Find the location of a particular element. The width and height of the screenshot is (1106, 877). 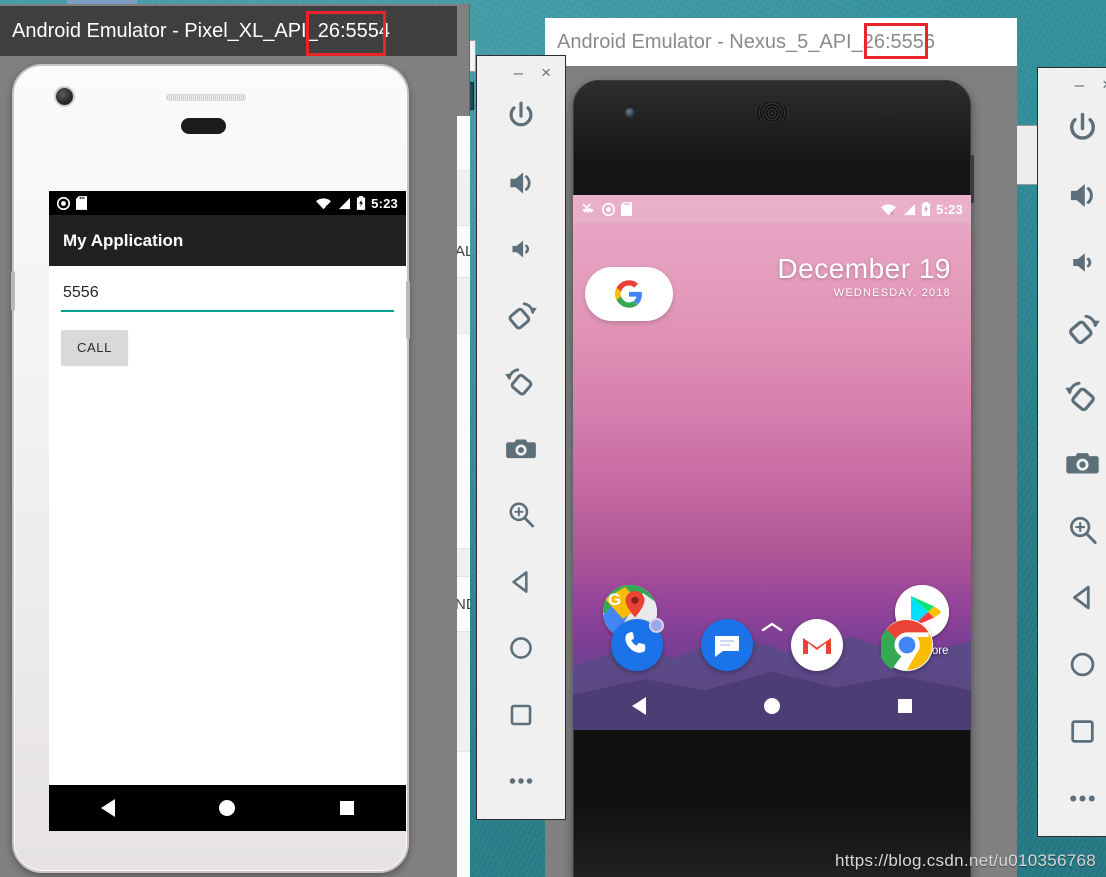

phone-number-input: 5556 is located at coordinates (227, 296).